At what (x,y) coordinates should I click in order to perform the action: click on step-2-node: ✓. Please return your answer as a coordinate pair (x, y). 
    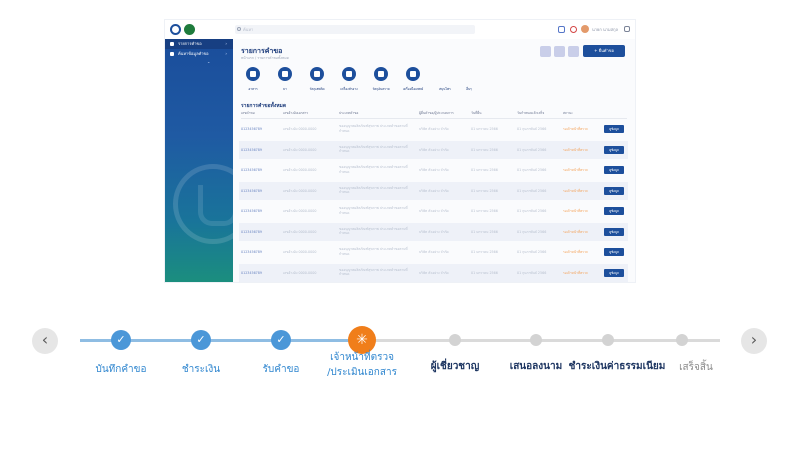
    Looking at the image, I should click on (201, 340).